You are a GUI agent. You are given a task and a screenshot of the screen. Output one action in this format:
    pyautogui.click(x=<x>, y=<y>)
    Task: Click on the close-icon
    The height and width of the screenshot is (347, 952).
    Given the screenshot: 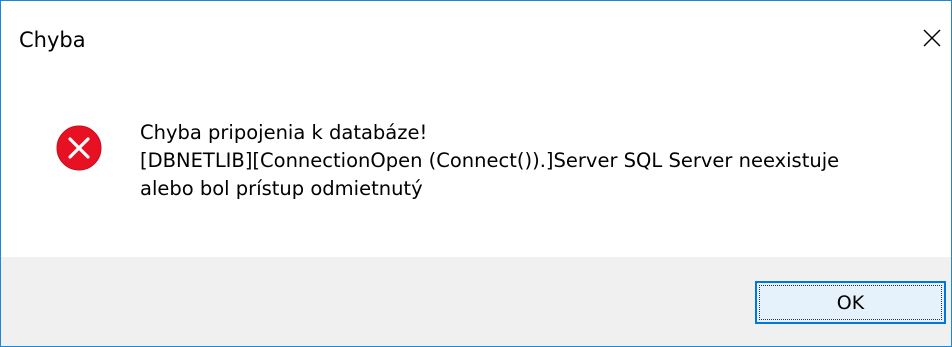 What is the action you would take?
    pyautogui.click(x=932, y=38)
    